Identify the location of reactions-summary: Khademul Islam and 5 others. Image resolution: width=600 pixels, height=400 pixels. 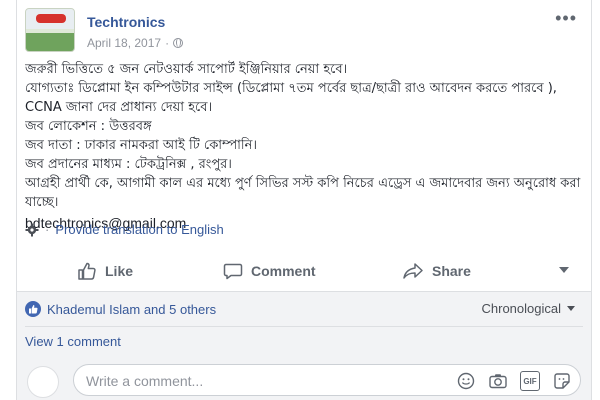
(120, 309).